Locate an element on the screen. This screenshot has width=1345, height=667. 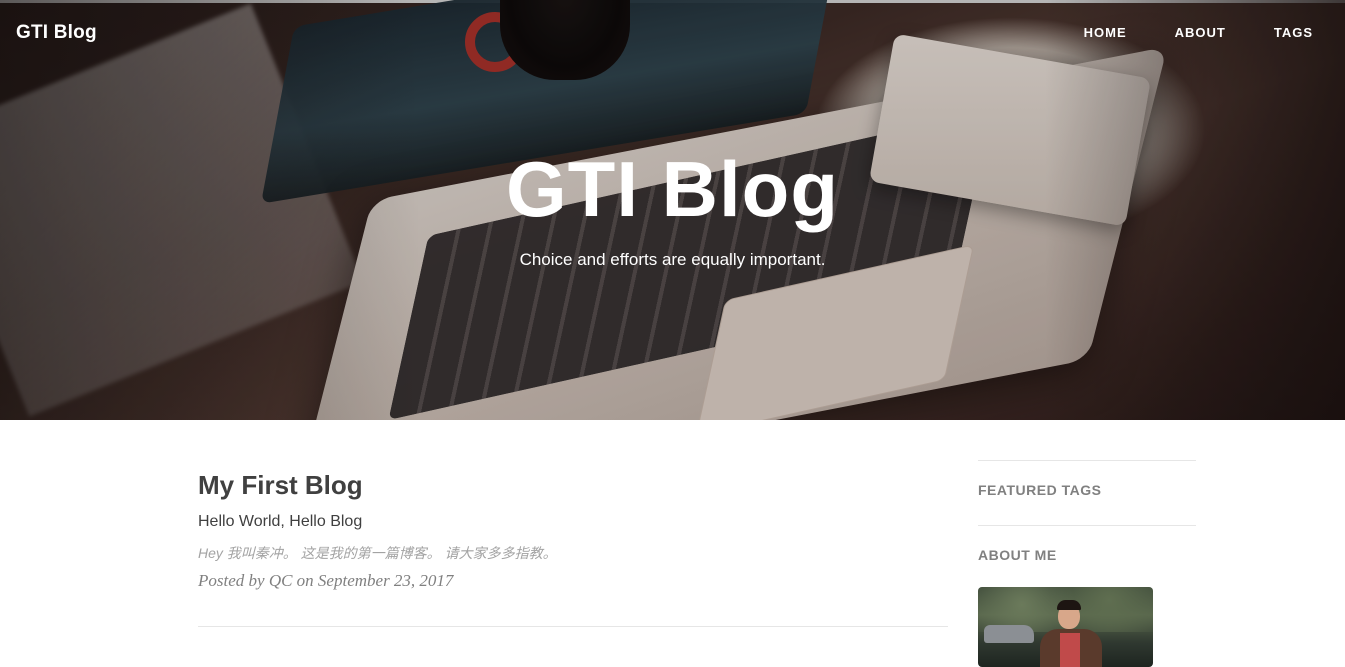
post-divider is located at coordinates (573, 626).